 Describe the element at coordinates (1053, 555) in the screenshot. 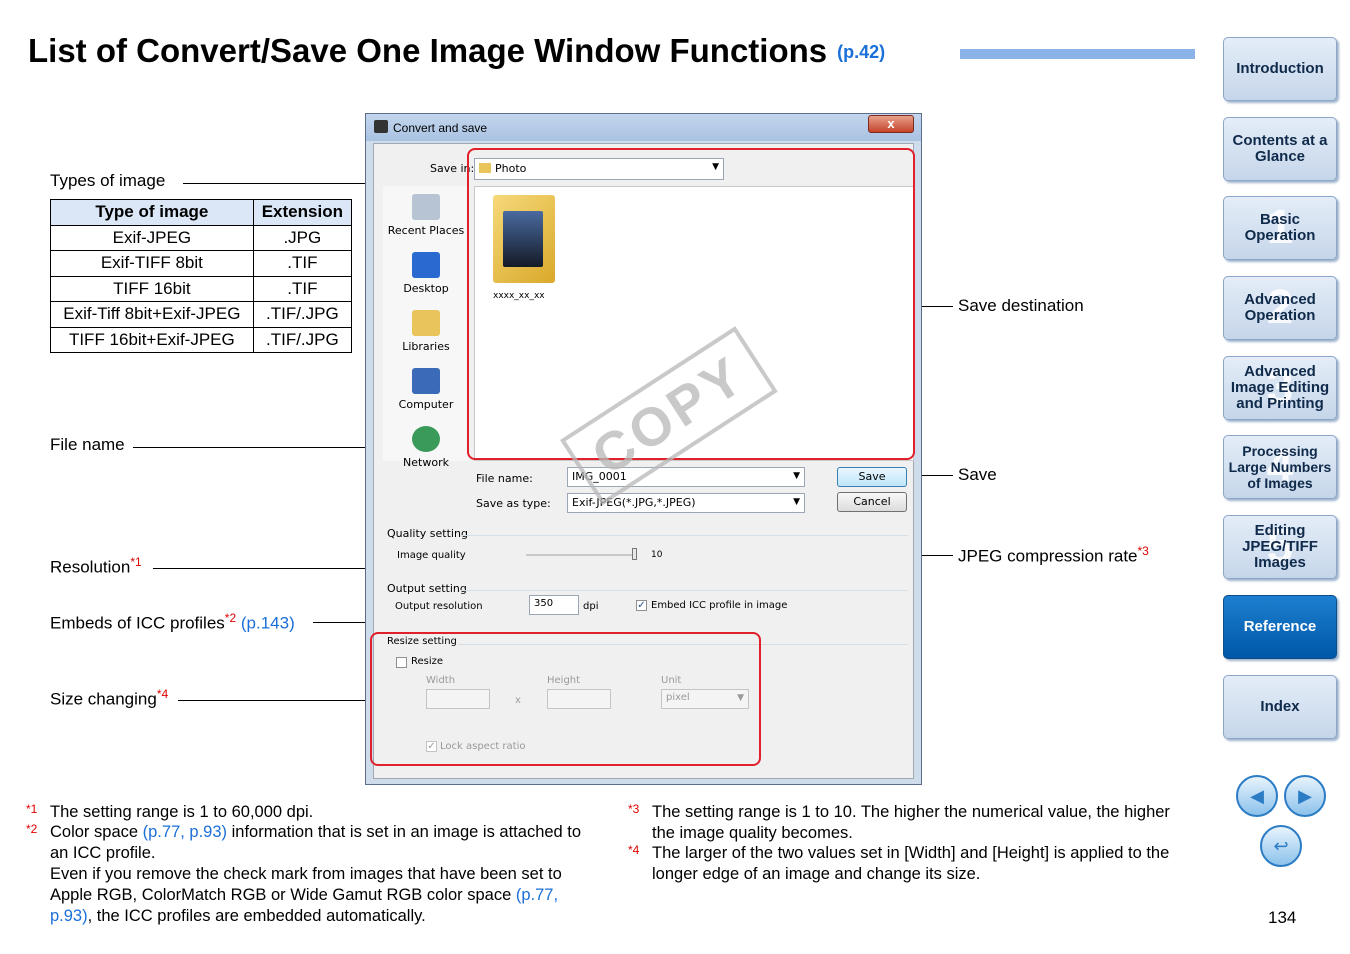

I see `callout-jpeg-rate: JPEG compression rate*3` at that location.